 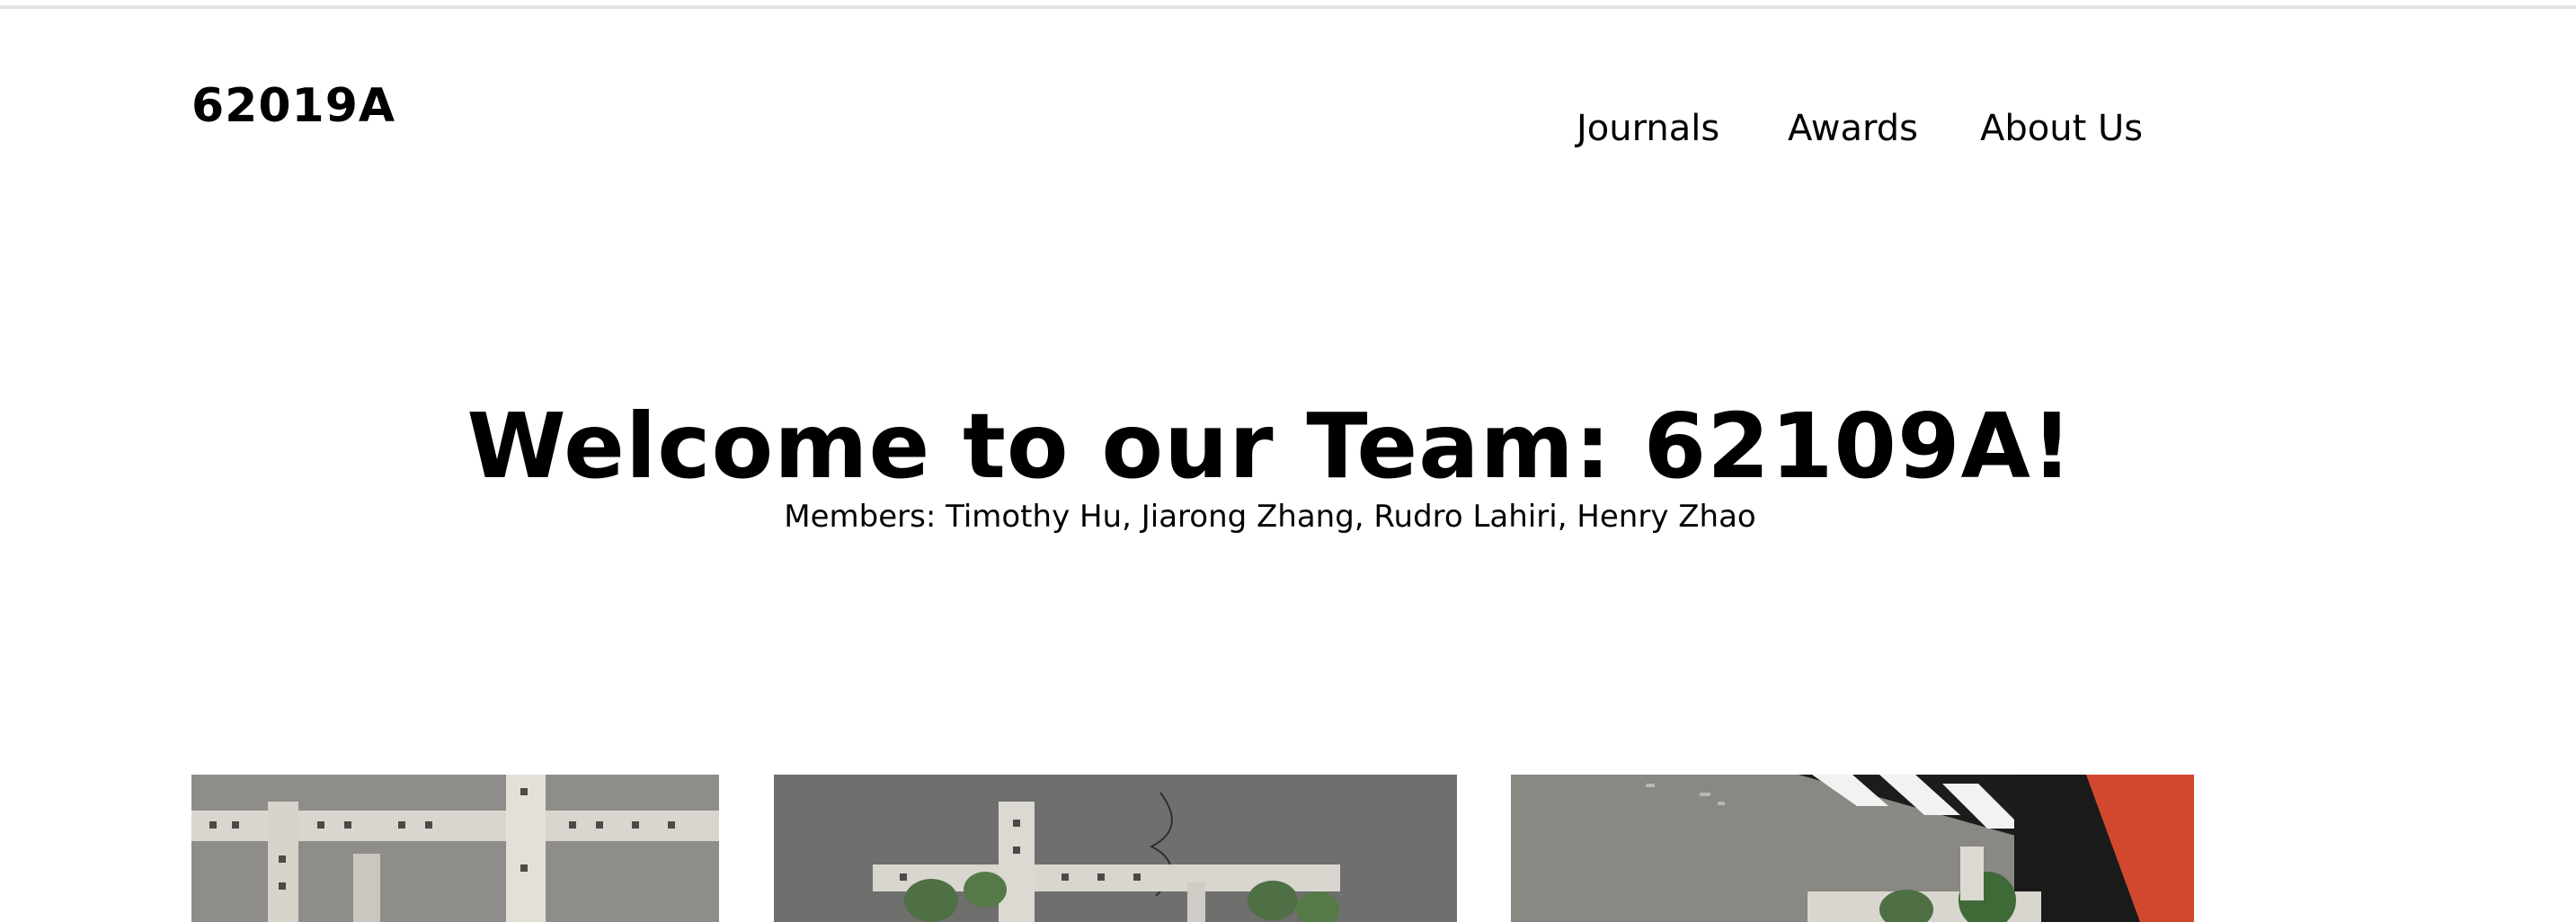 I want to click on nav-link-about-us: About Us, so click(x=2061, y=128).